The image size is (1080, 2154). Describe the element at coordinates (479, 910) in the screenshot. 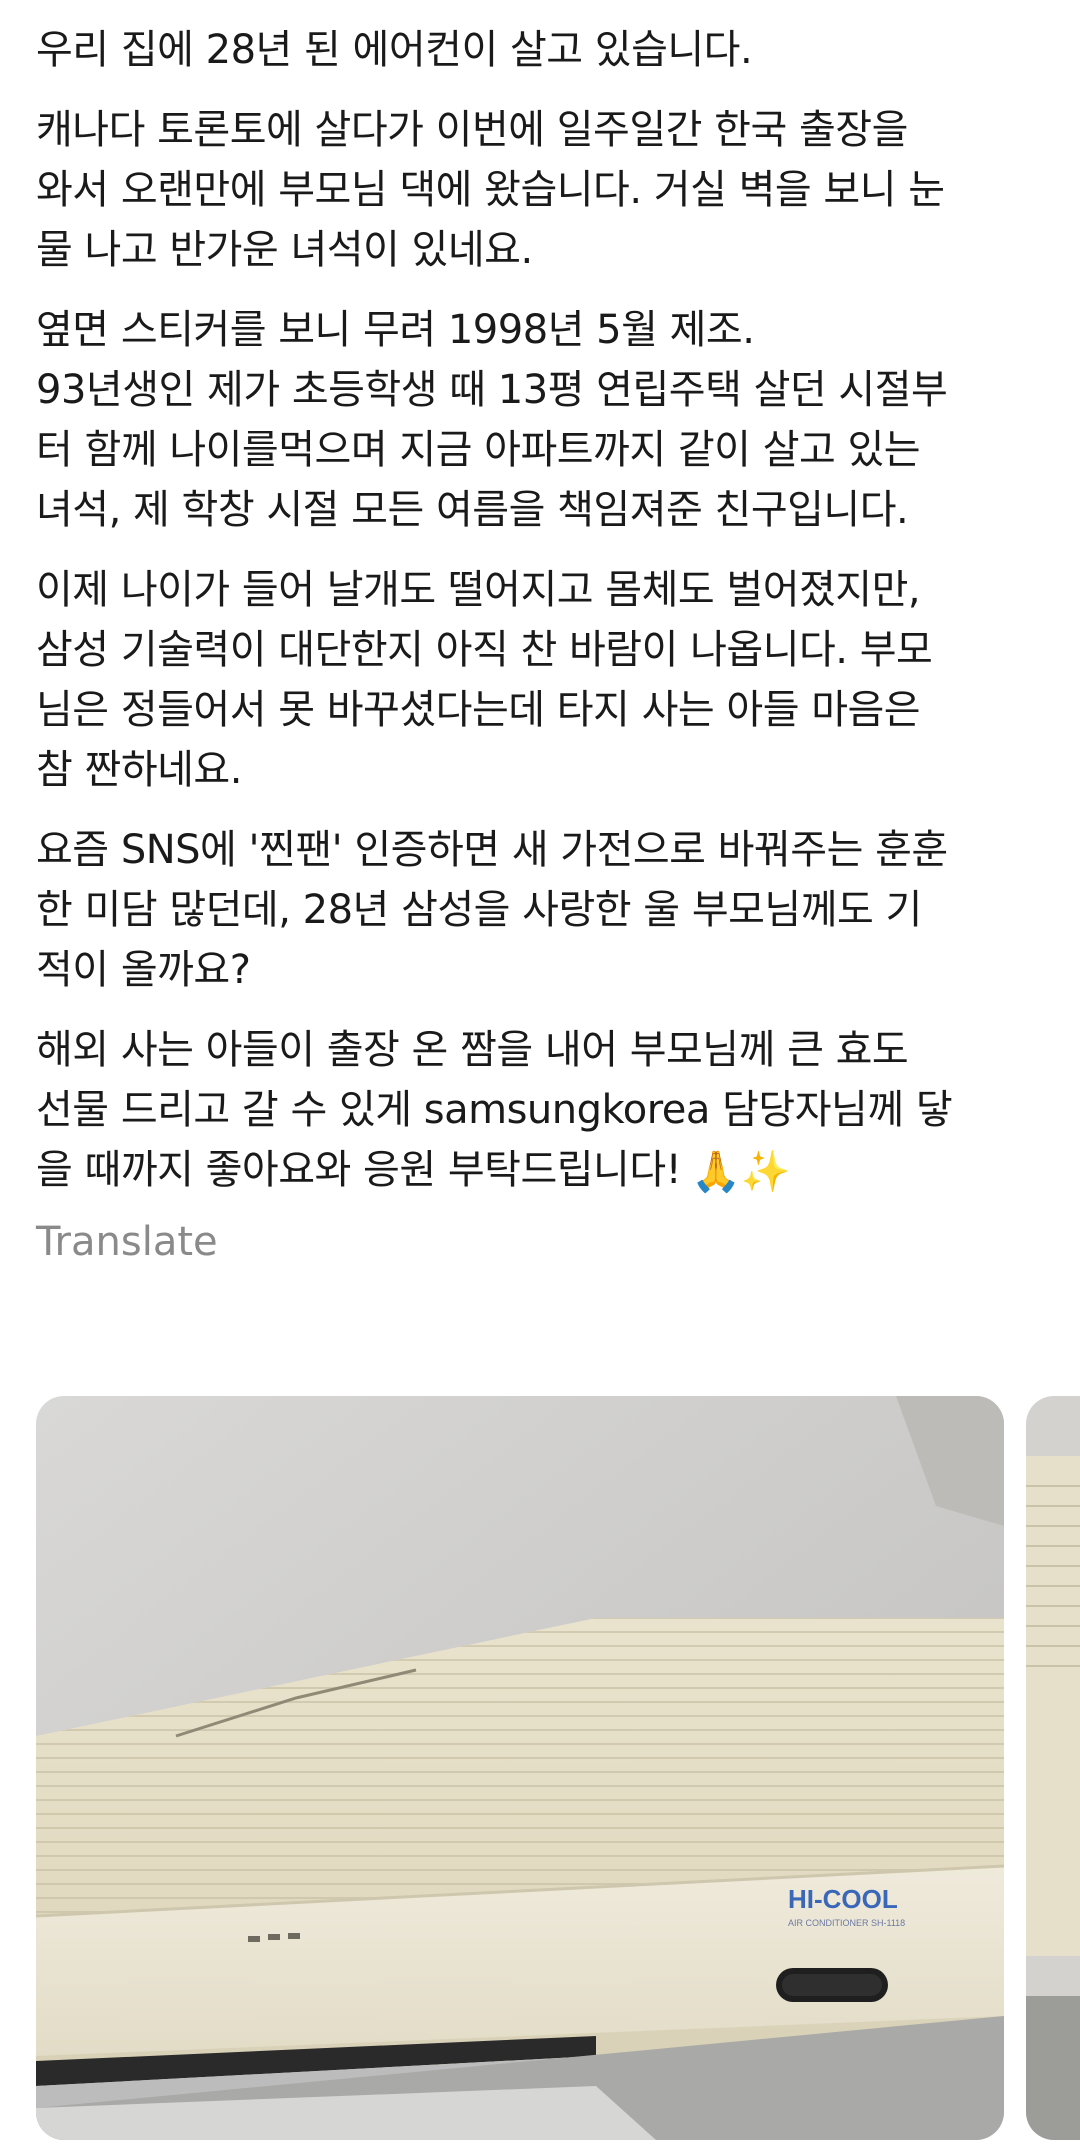

I see `text-line: 한 미담 많던데, 28년 삼성을 사랑한 울 부모님께도 기` at that location.